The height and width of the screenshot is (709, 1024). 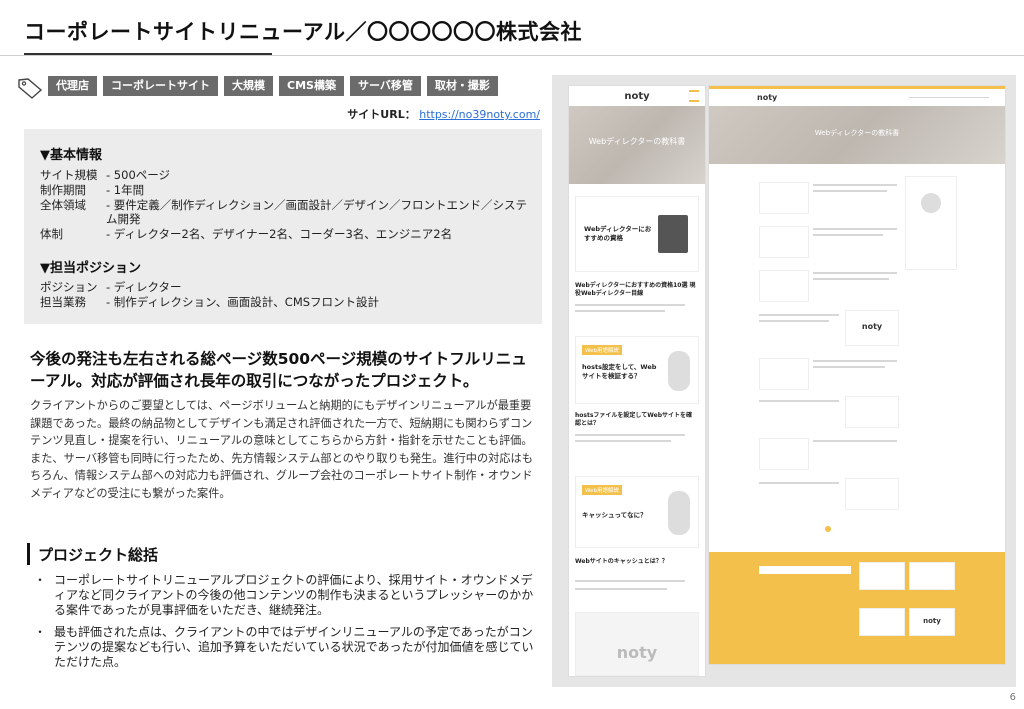 I want to click on position-heading: ▼担当ポジション, so click(x=90, y=268).